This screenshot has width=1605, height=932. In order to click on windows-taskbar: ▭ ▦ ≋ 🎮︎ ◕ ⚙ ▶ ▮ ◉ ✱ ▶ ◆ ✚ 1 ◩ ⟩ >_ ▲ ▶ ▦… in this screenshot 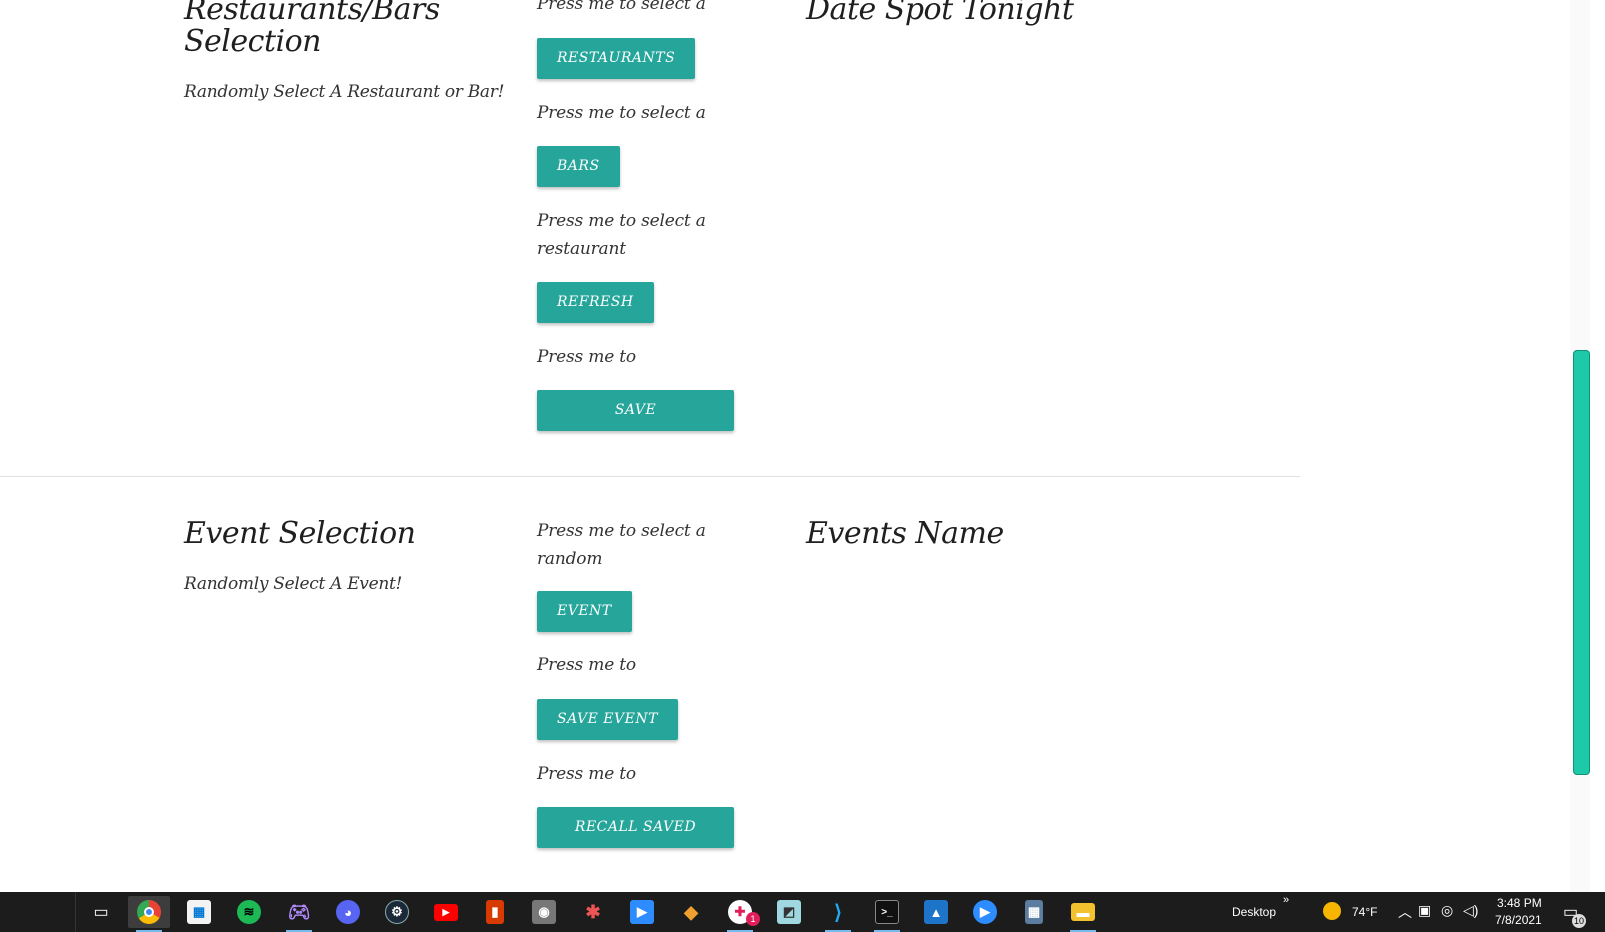, I will do `click(802, 912)`.